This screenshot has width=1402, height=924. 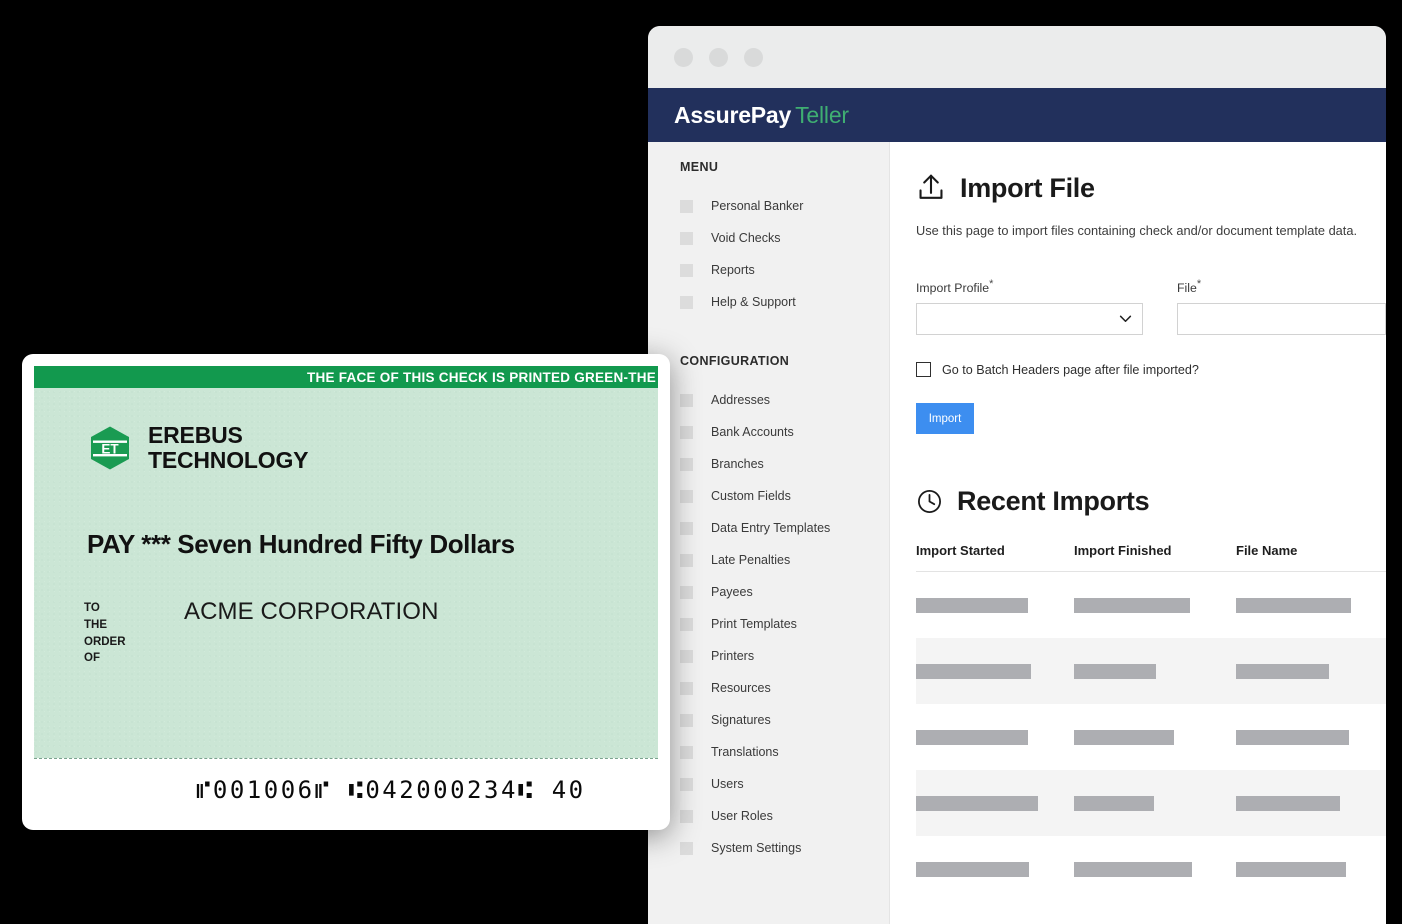 I want to click on company-line-2: TECHNOLOGY, so click(x=228, y=459).